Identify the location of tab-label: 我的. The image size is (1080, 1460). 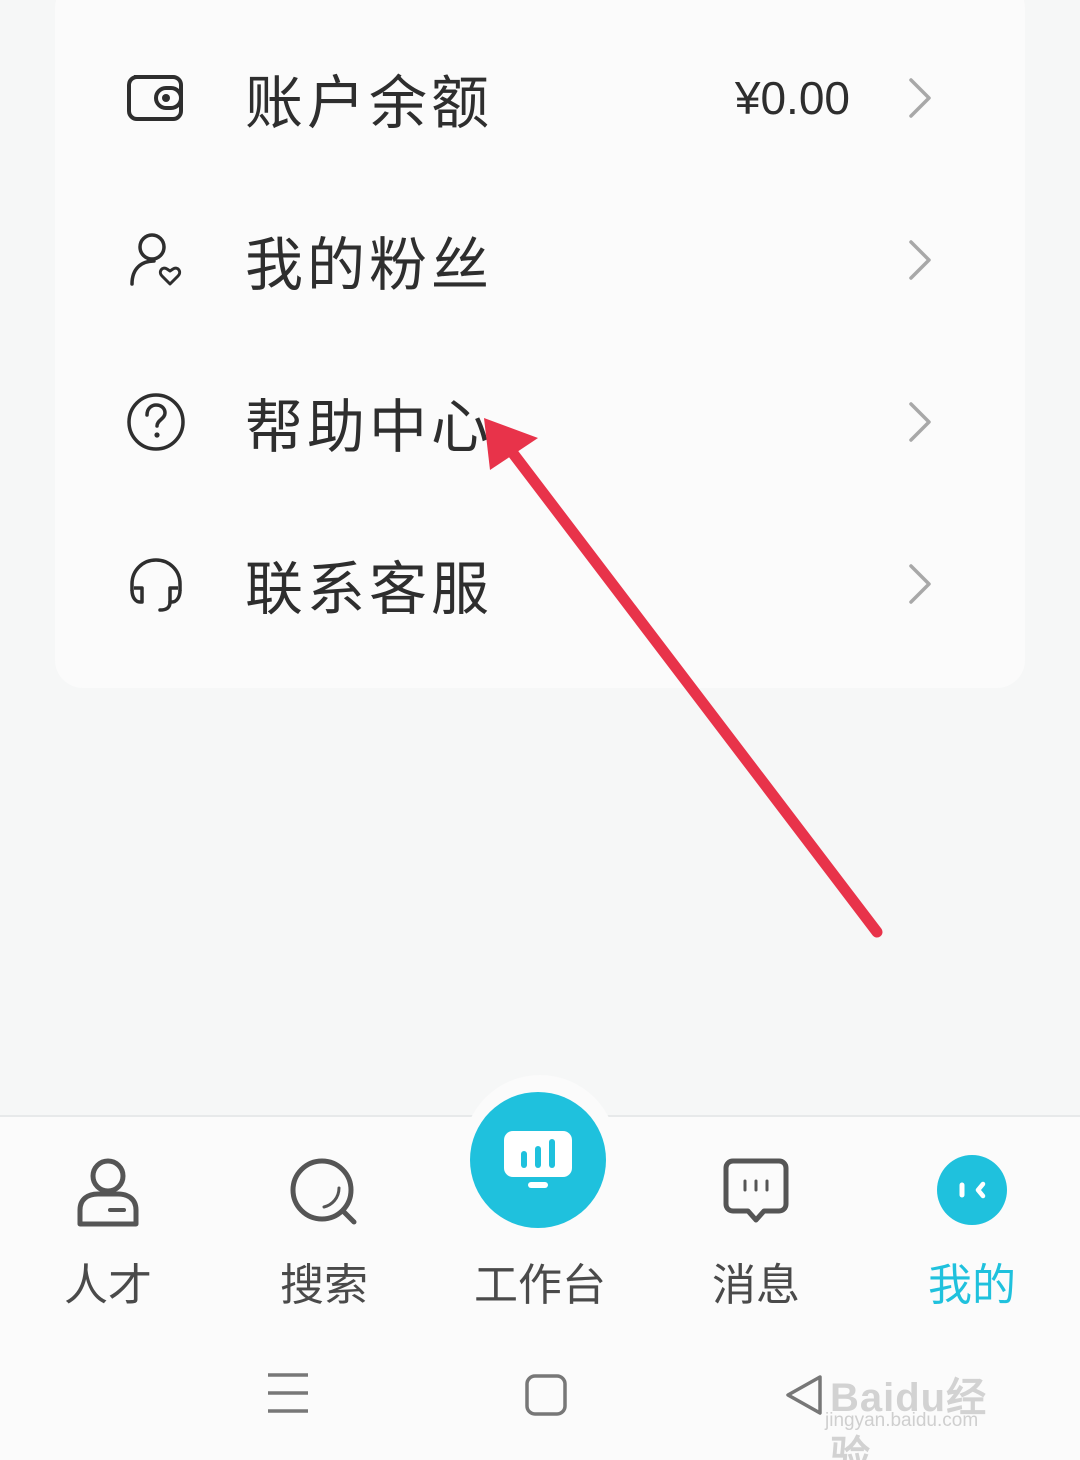
(972, 1285).